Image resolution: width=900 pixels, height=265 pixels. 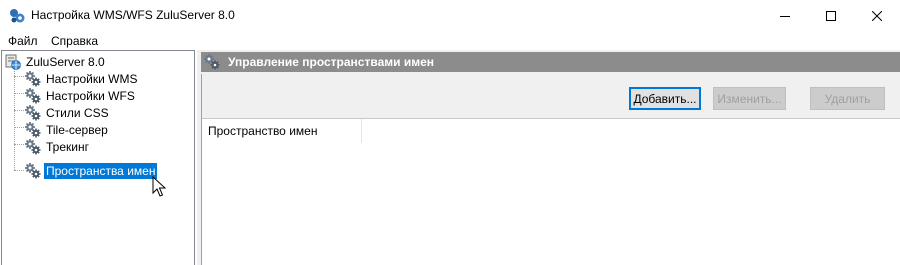 I want to click on minimize-icon, so click(x=785, y=16).